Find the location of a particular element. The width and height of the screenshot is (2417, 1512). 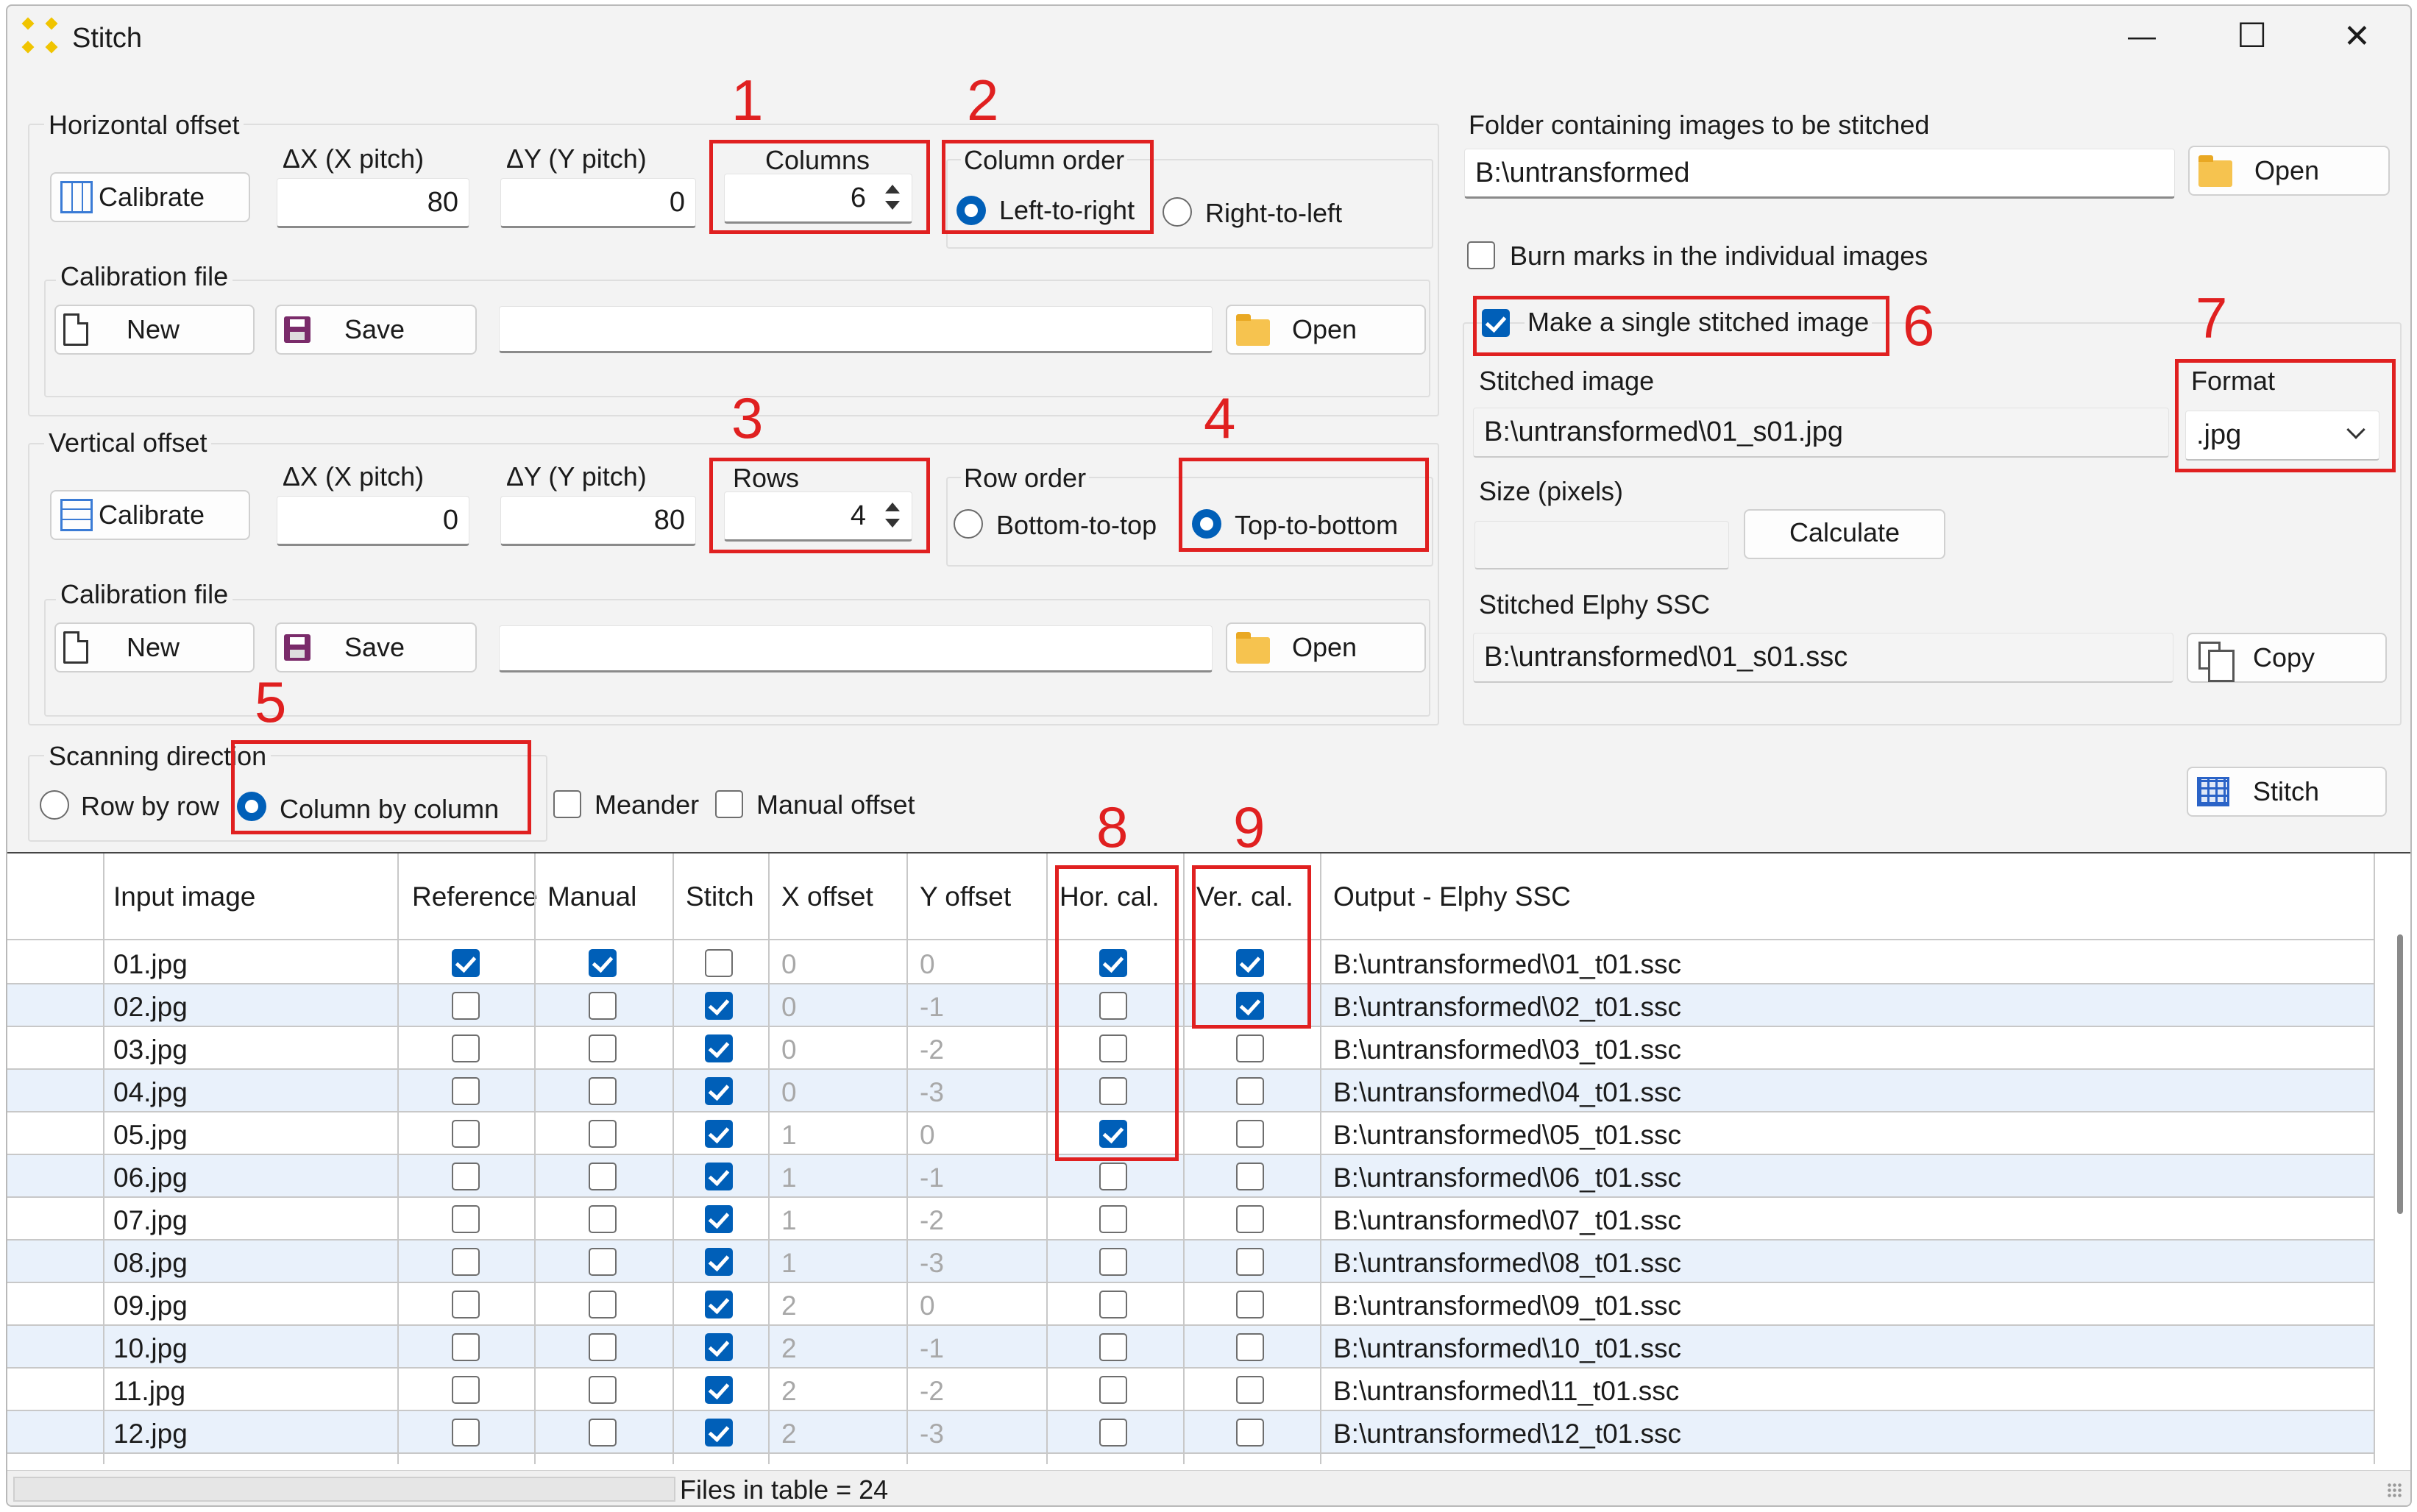

folder-open-button: Open is located at coordinates (2289, 171).